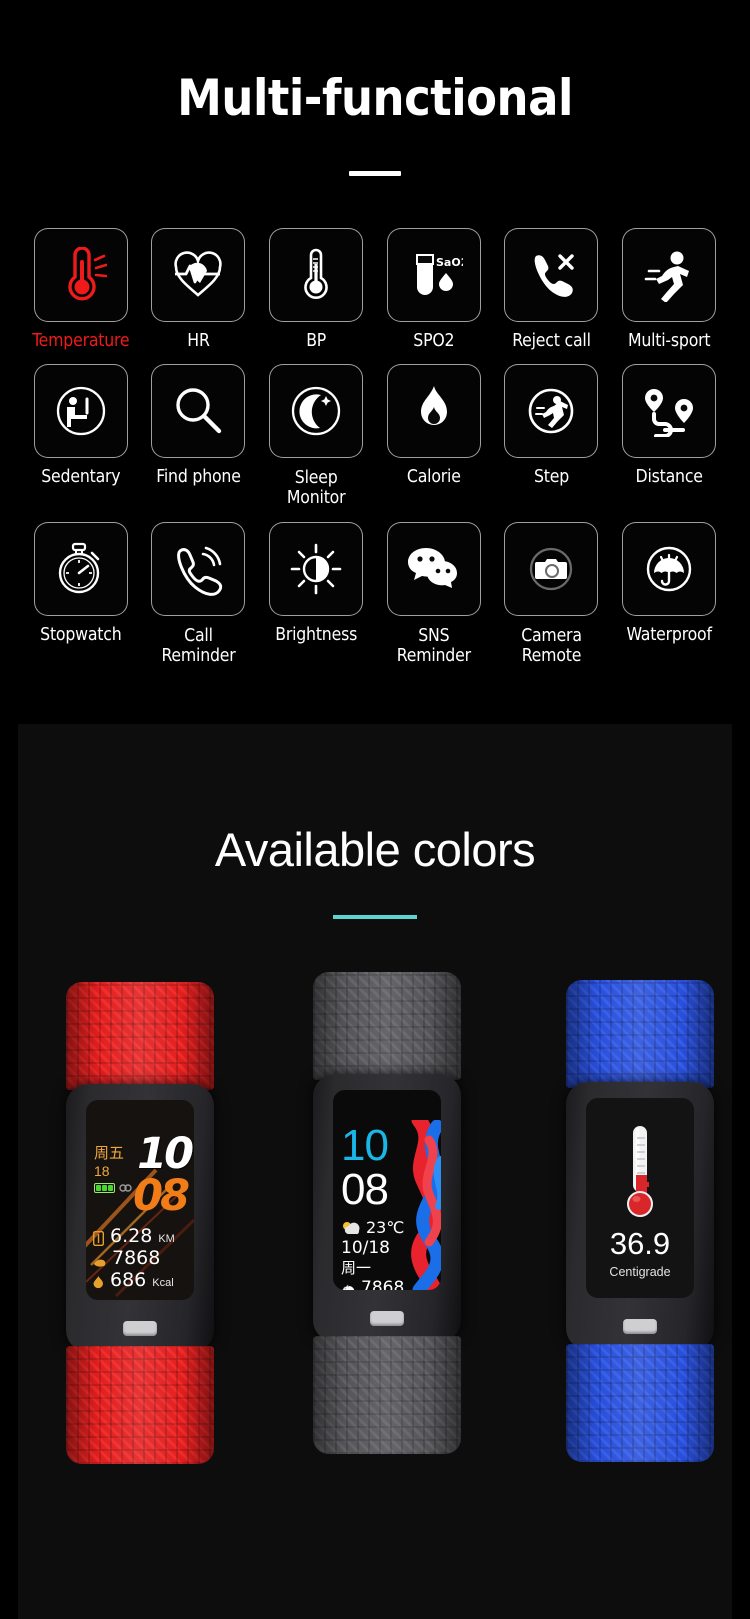  I want to click on steps-row: 7868, so click(372, 1285).